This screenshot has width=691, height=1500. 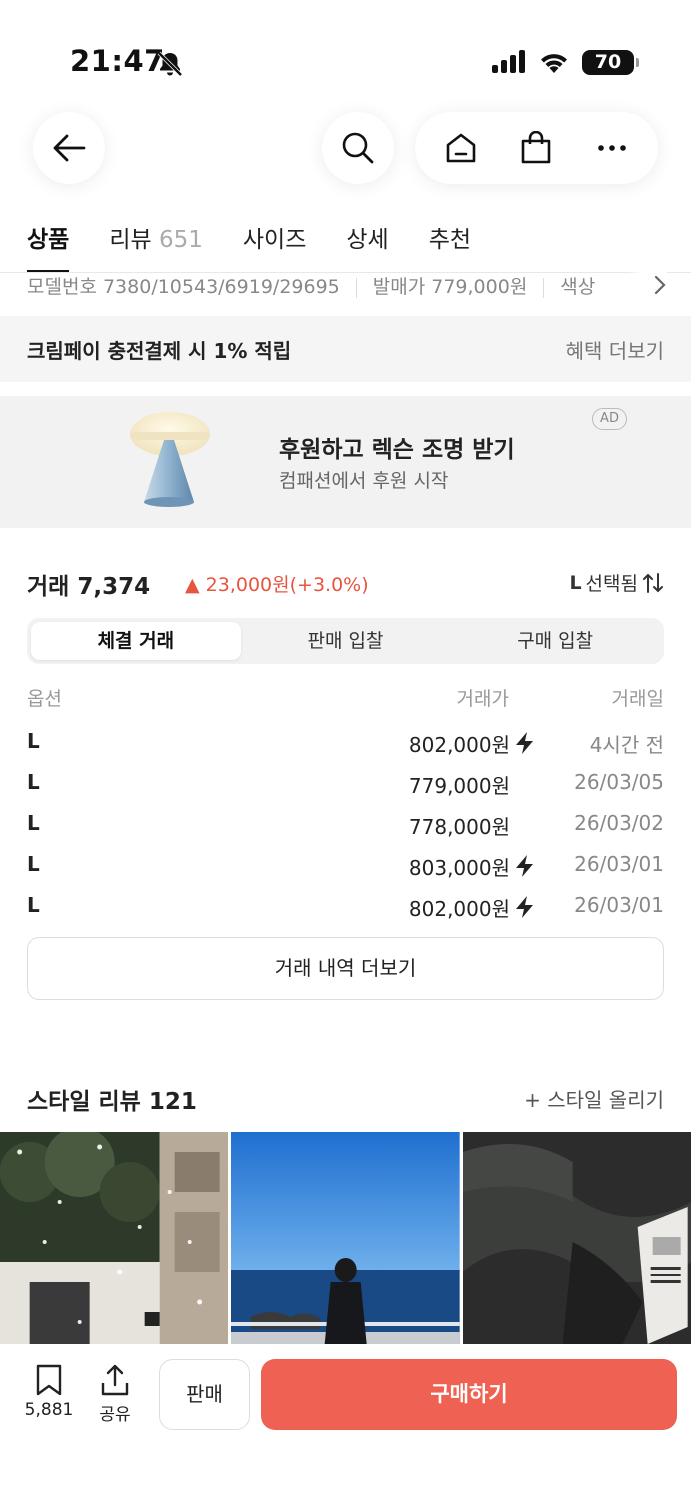 What do you see at coordinates (277, 585) in the screenshot?
I see `price-change: ▲ 23,000원(+3.0%)` at bounding box center [277, 585].